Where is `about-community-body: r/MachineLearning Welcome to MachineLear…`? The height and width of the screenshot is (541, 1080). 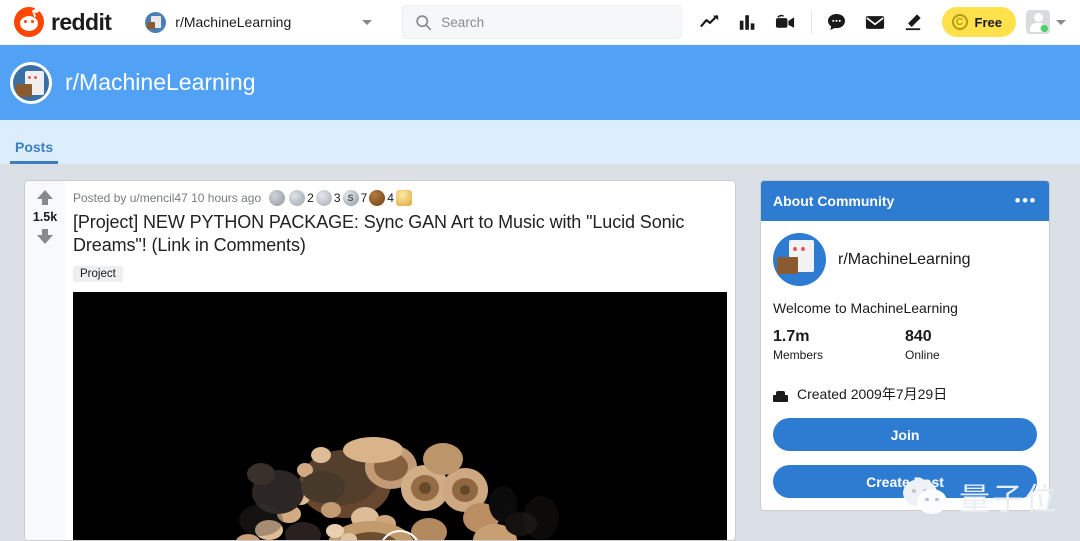
about-community-body: r/MachineLearning Welcome to MachineLear… is located at coordinates (905, 365).